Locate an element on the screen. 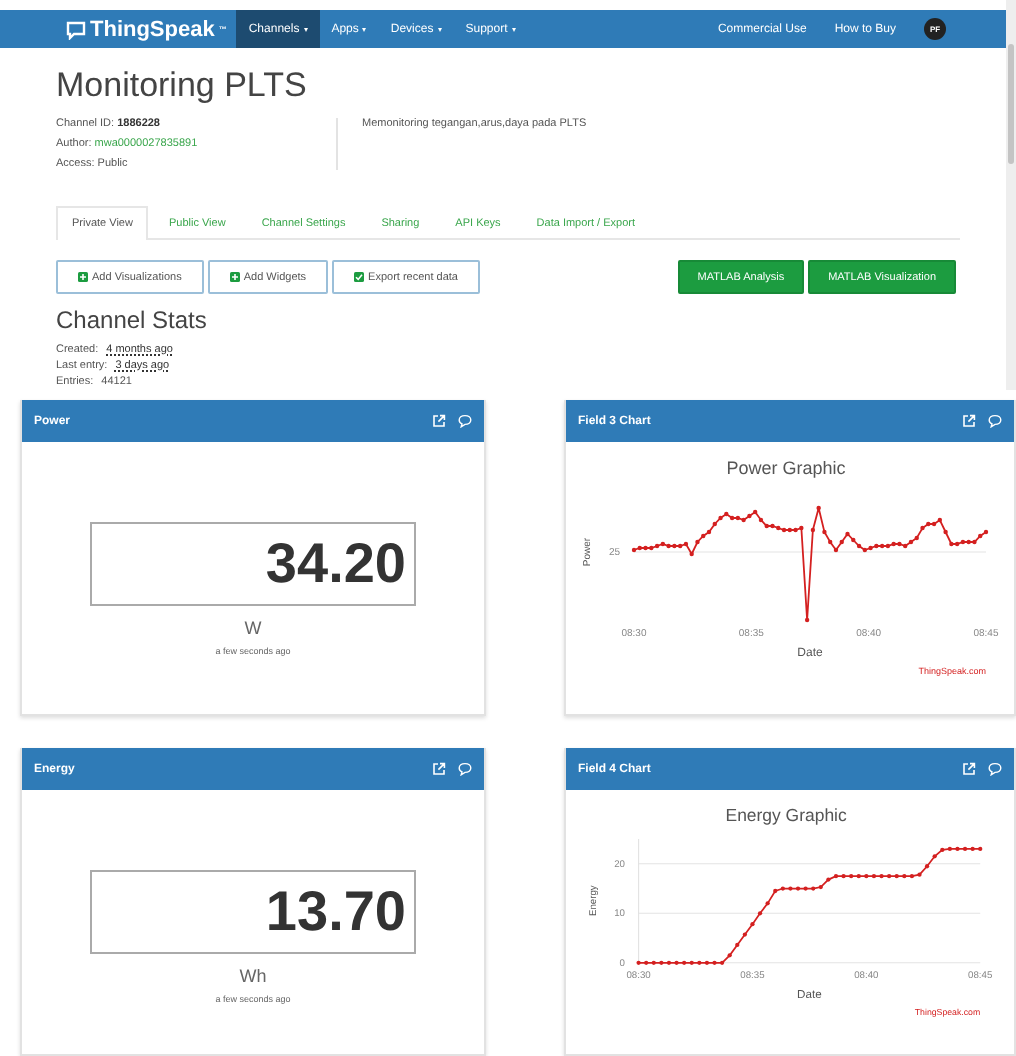 The height and width of the screenshot is (1056, 1016). stats-title: Channel Stats is located at coordinates (132, 320).